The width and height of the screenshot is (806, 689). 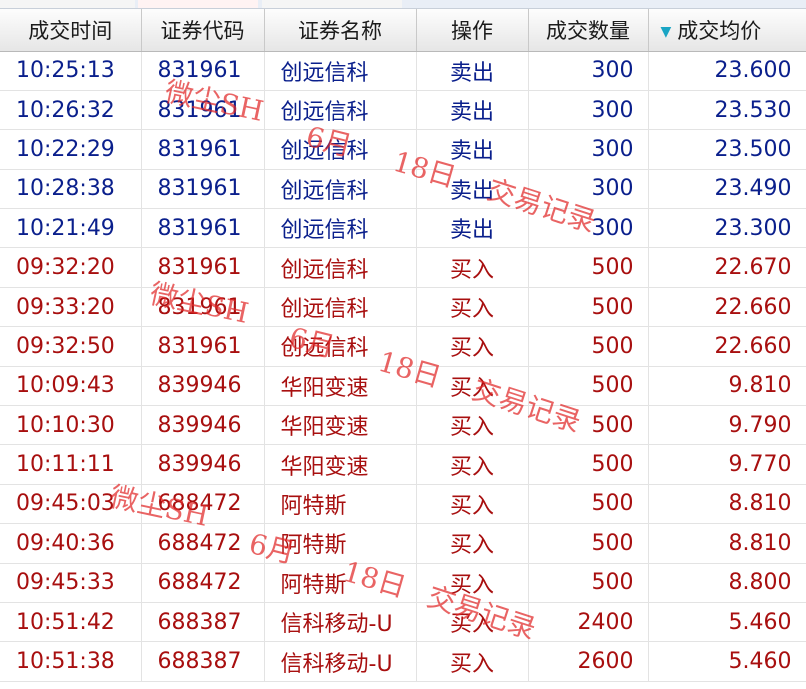 What do you see at coordinates (727, 386) in the screenshot?
I see `cell-average-price: 9.810` at bounding box center [727, 386].